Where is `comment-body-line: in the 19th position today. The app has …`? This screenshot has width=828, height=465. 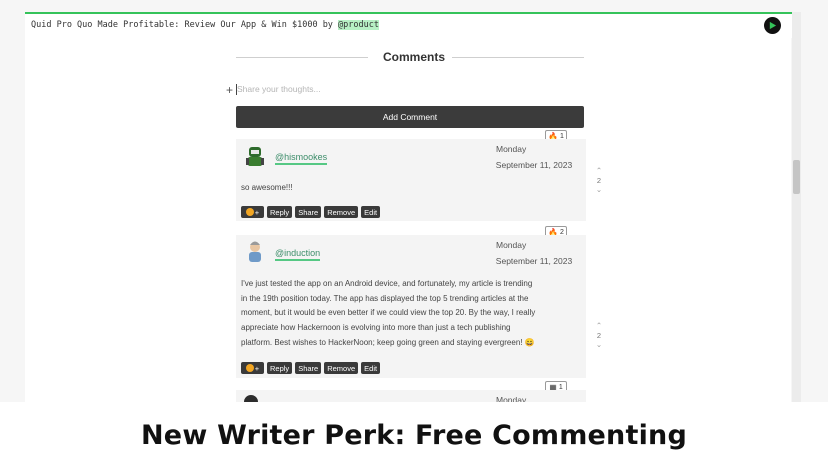 comment-body-line: in the 19th position today. The app has … is located at coordinates (385, 298).